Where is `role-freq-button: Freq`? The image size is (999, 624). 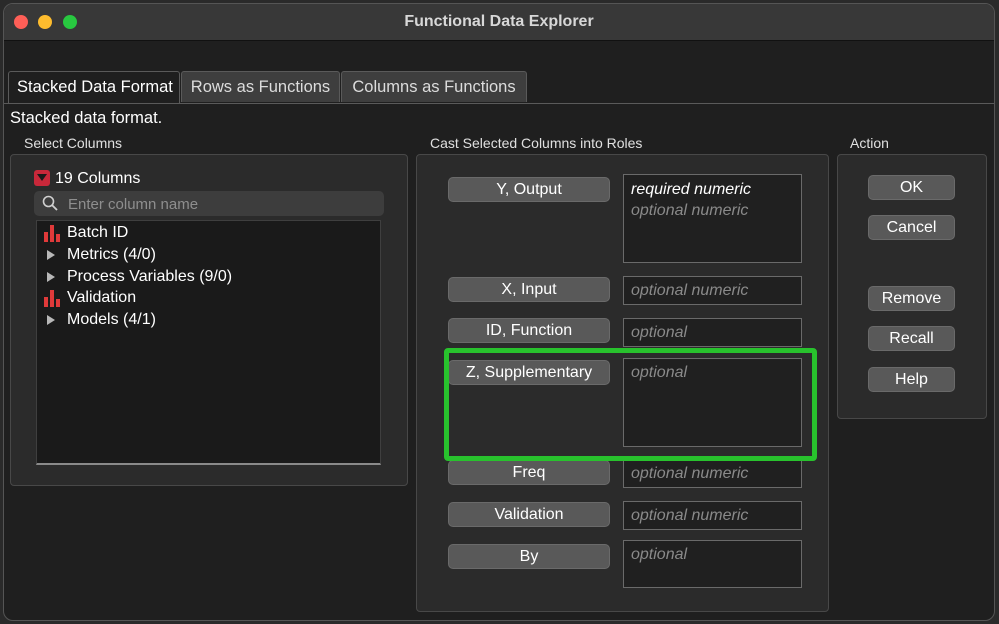
role-freq-button: Freq is located at coordinates (529, 472).